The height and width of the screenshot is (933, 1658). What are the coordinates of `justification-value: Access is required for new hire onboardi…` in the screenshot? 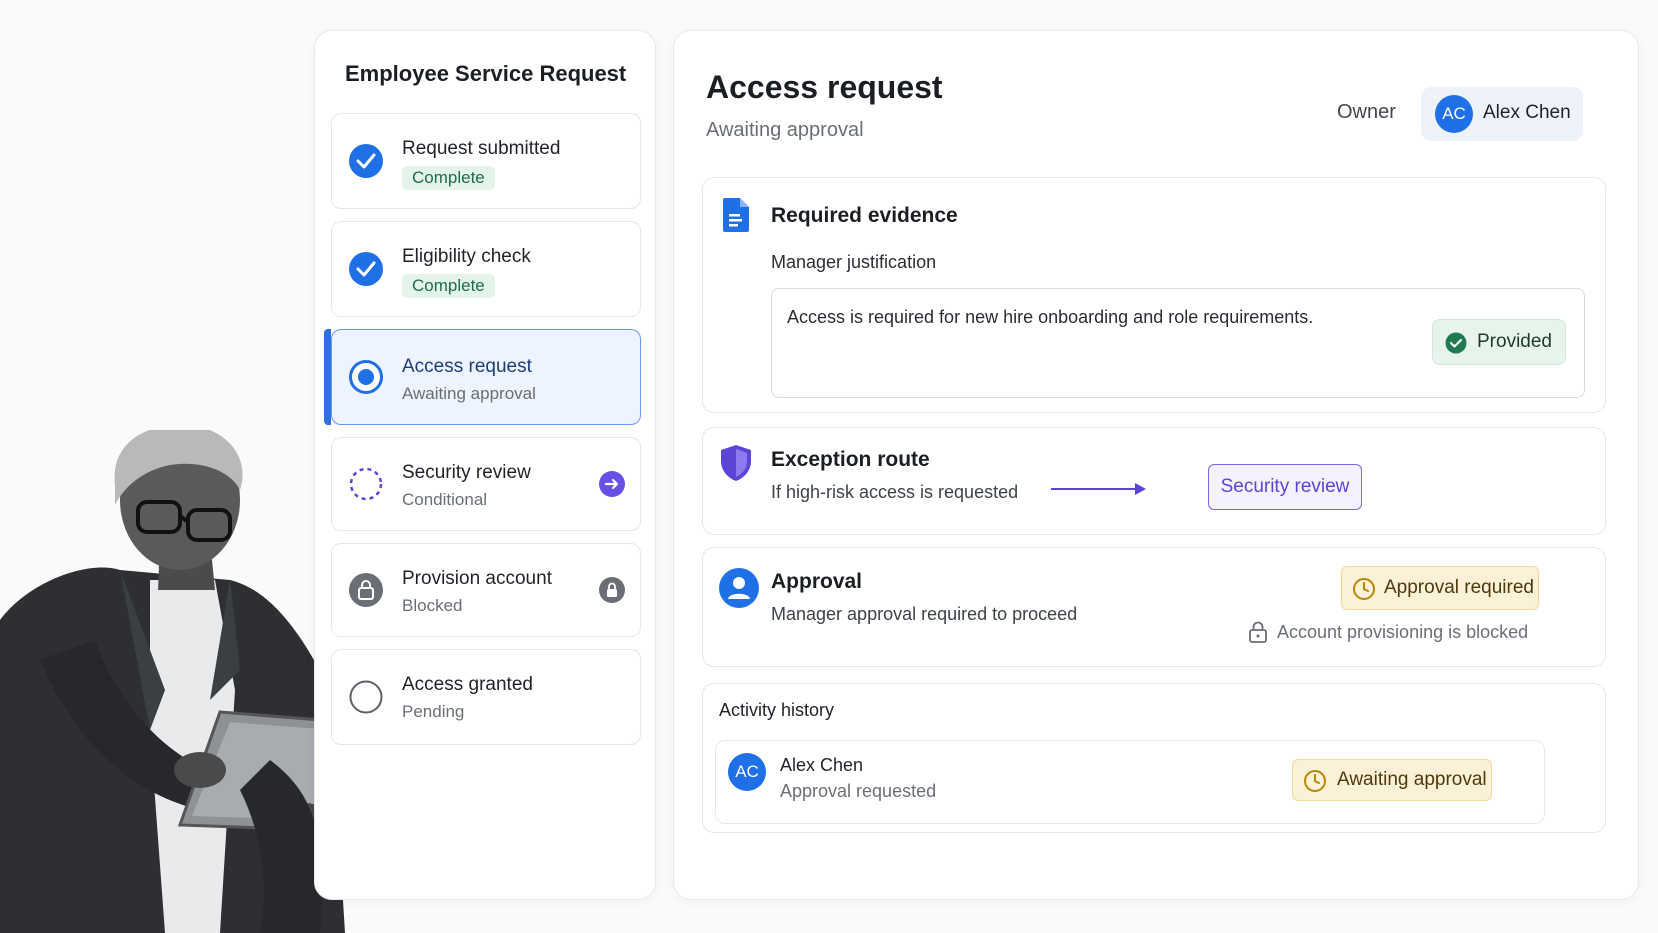 It's located at (1050, 317).